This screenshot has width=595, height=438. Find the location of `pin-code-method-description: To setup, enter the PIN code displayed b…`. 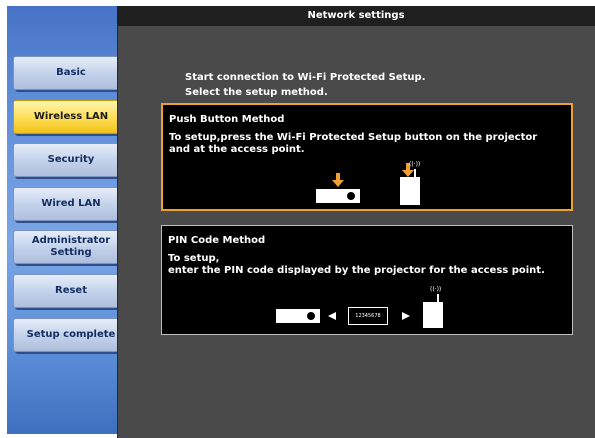

pin-code-method-description: To setup, enter the PIN code displayed b… is located at coordinates (356, 265).